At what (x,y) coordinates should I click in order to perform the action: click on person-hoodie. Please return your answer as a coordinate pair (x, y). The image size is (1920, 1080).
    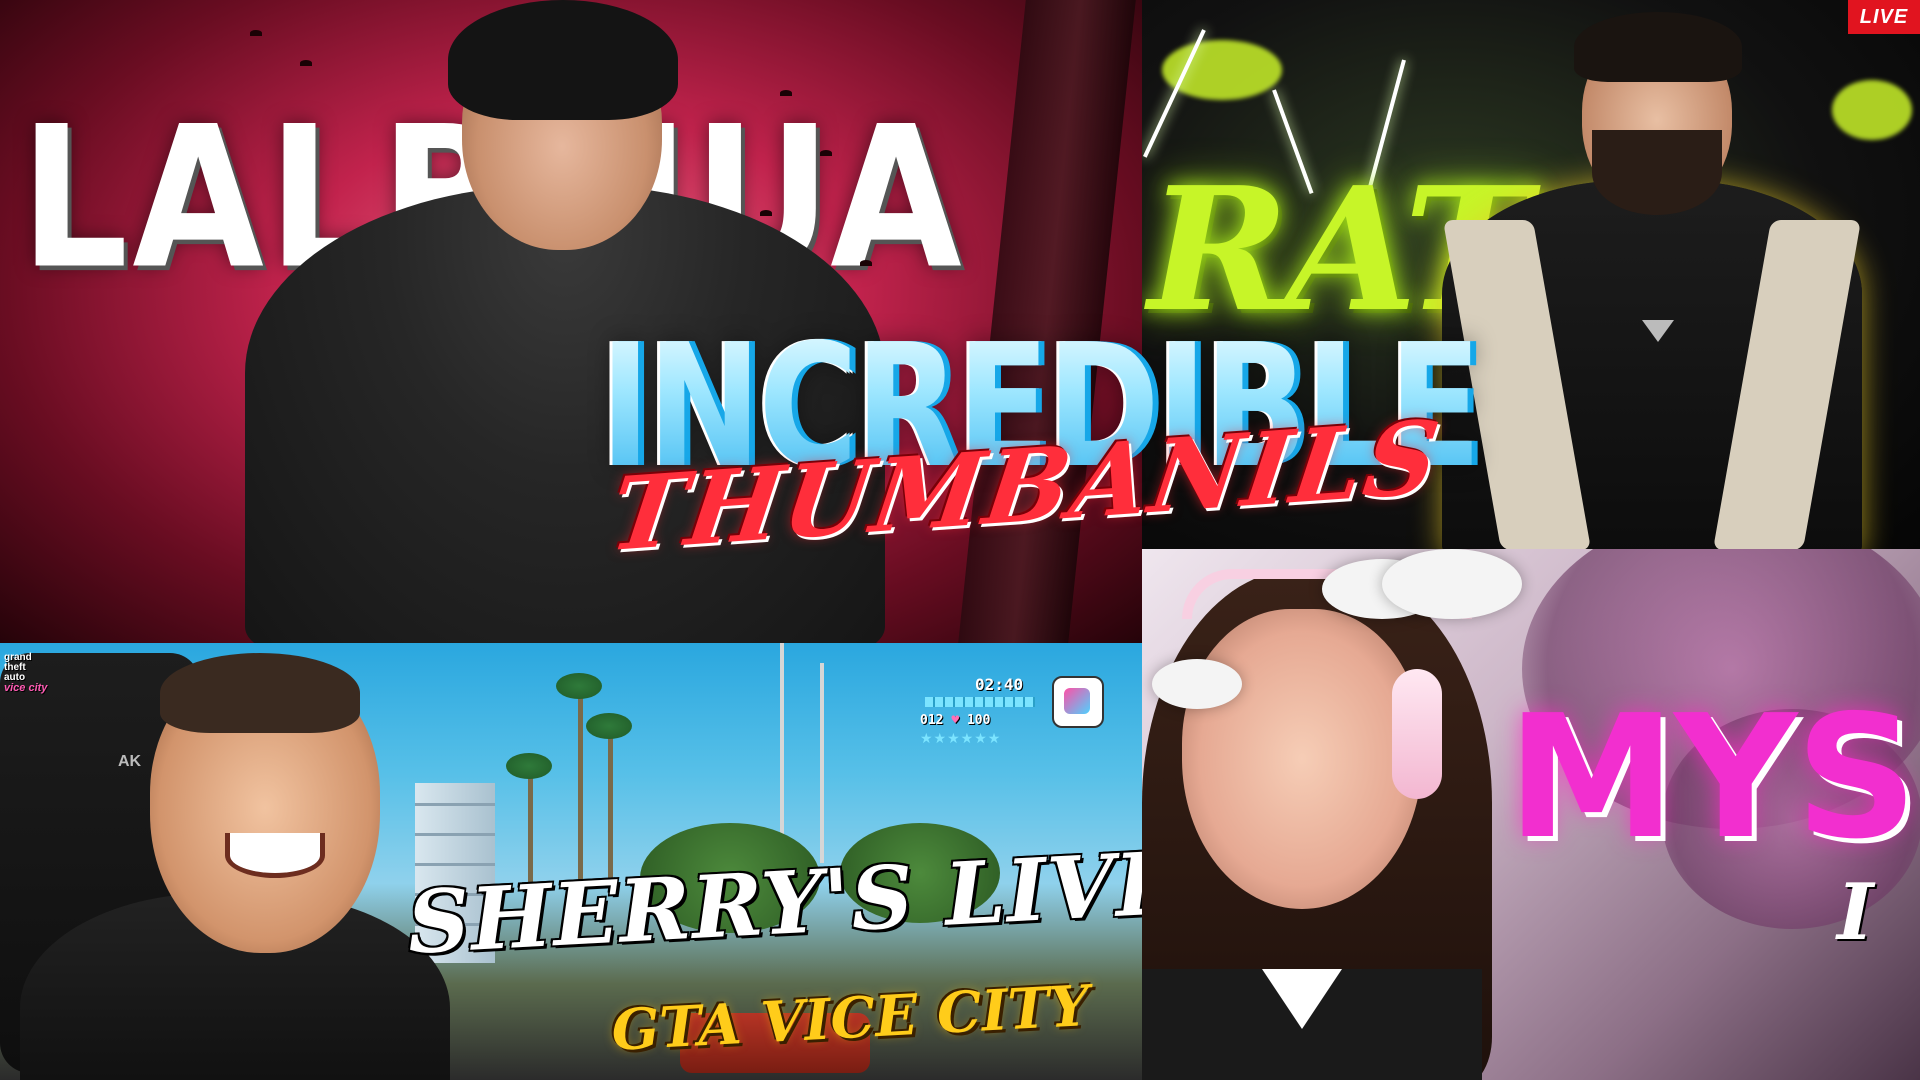
    Looking at the image, I should click on (565, 414).